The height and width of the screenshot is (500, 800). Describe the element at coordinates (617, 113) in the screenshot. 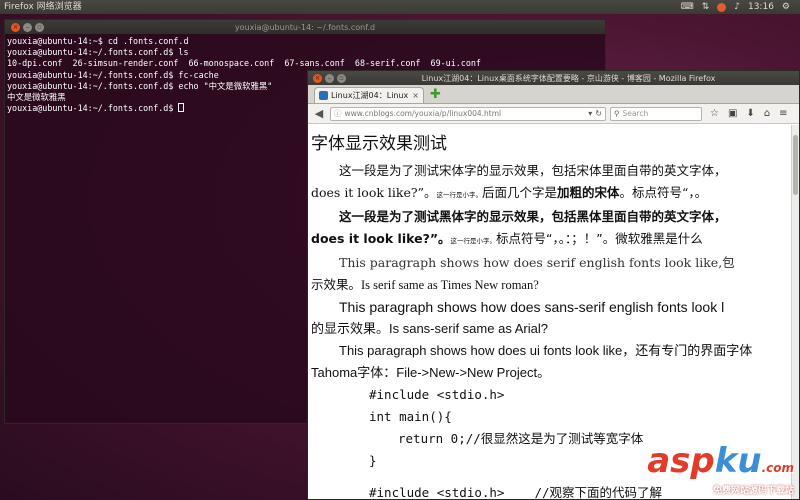

I see `search-icon: ⚲` at that location.